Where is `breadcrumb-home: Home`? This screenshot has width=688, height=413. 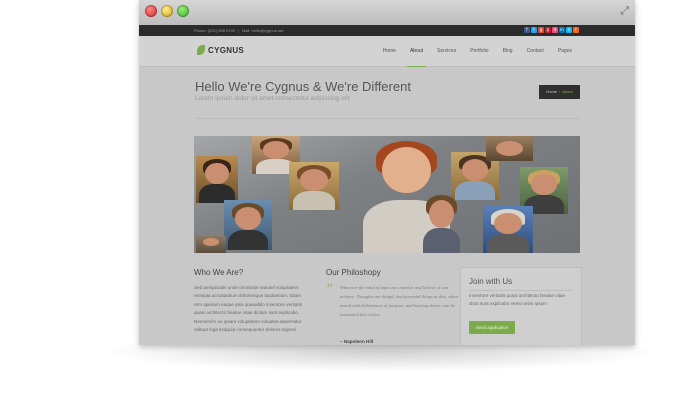
breadcrumb-home: Home is located at coordinates (551, 91).